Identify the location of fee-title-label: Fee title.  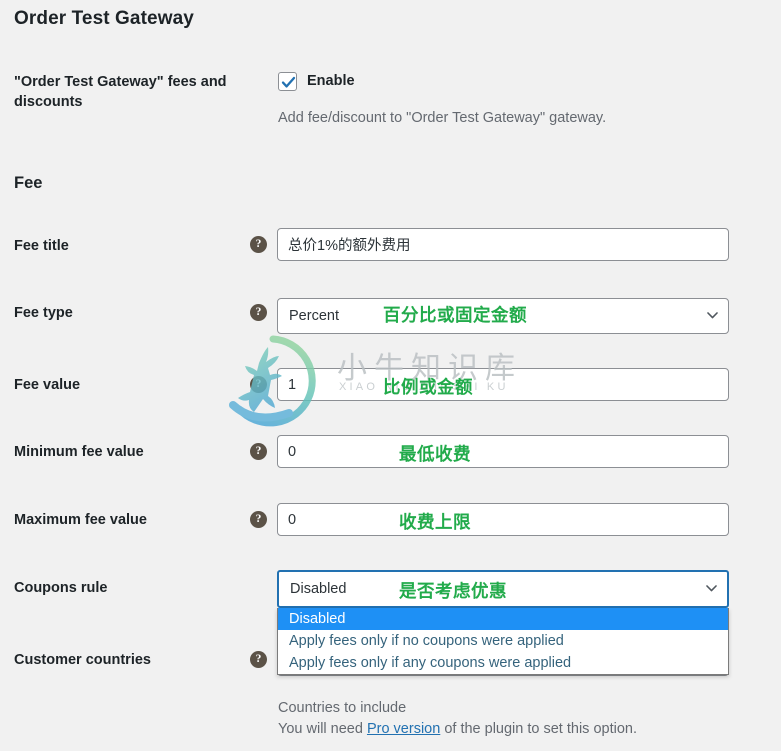
(41, 246).